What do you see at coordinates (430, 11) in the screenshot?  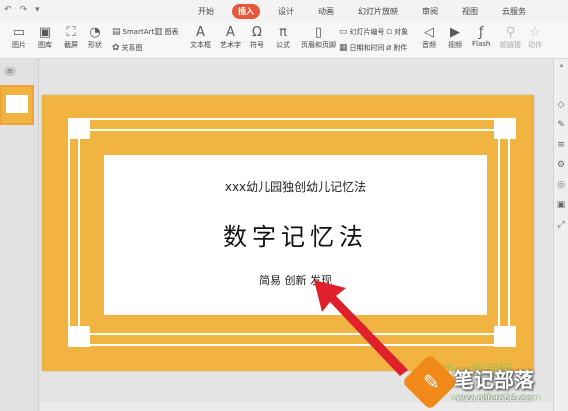 I see `tab-review: 审阅` at bounding box center [430, 11].